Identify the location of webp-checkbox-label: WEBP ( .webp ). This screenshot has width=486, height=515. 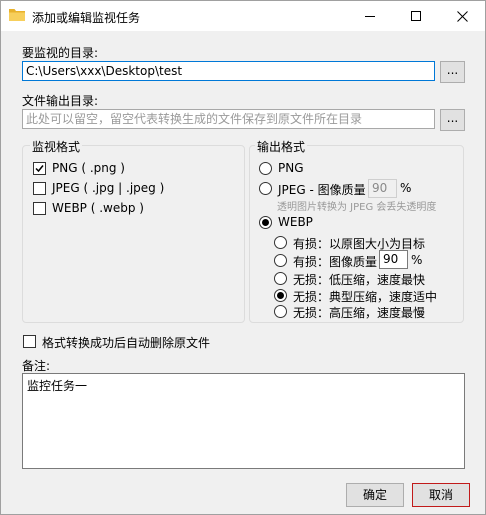
(98, 208).